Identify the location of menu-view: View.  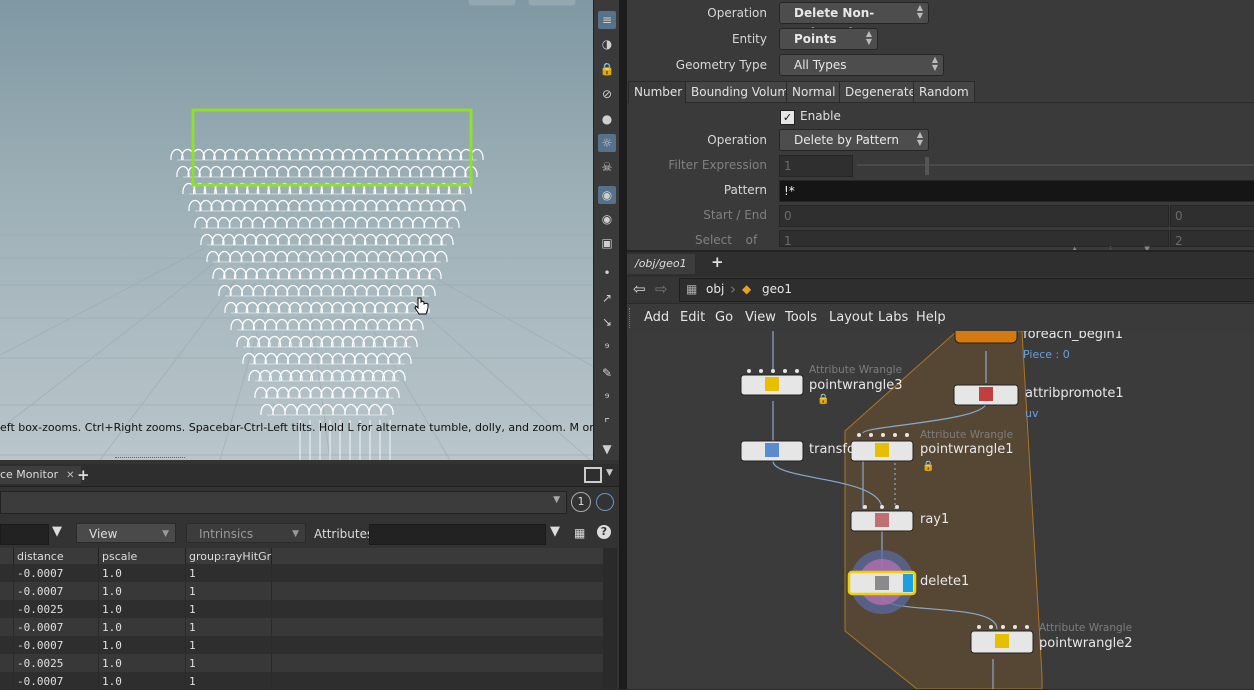
(760, 317).